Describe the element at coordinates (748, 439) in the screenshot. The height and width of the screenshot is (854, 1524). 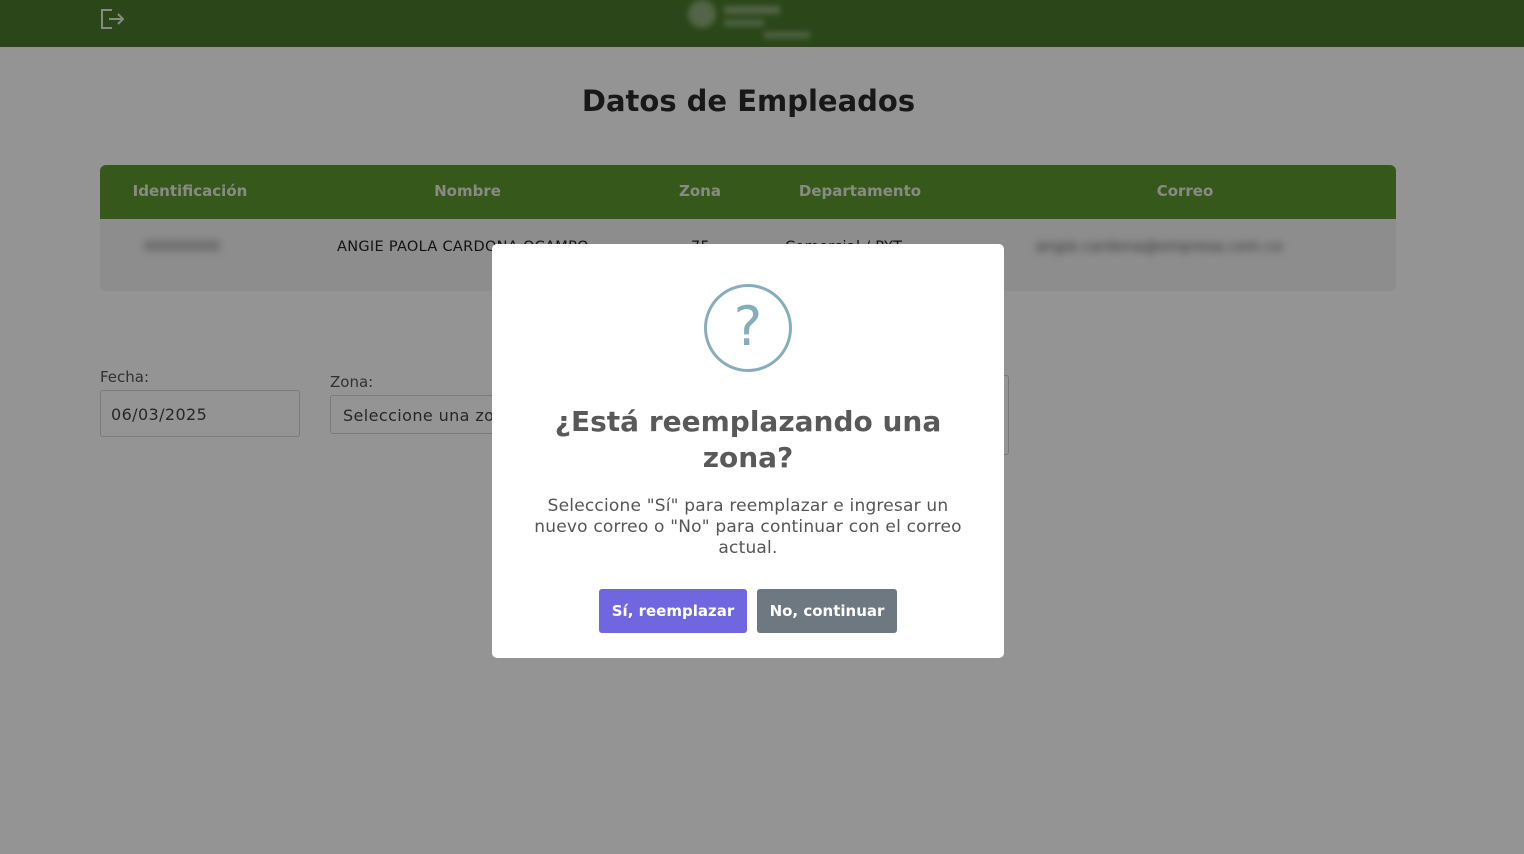
I see `dialog-title: ¿Está reemplazando una zona?` at that location.